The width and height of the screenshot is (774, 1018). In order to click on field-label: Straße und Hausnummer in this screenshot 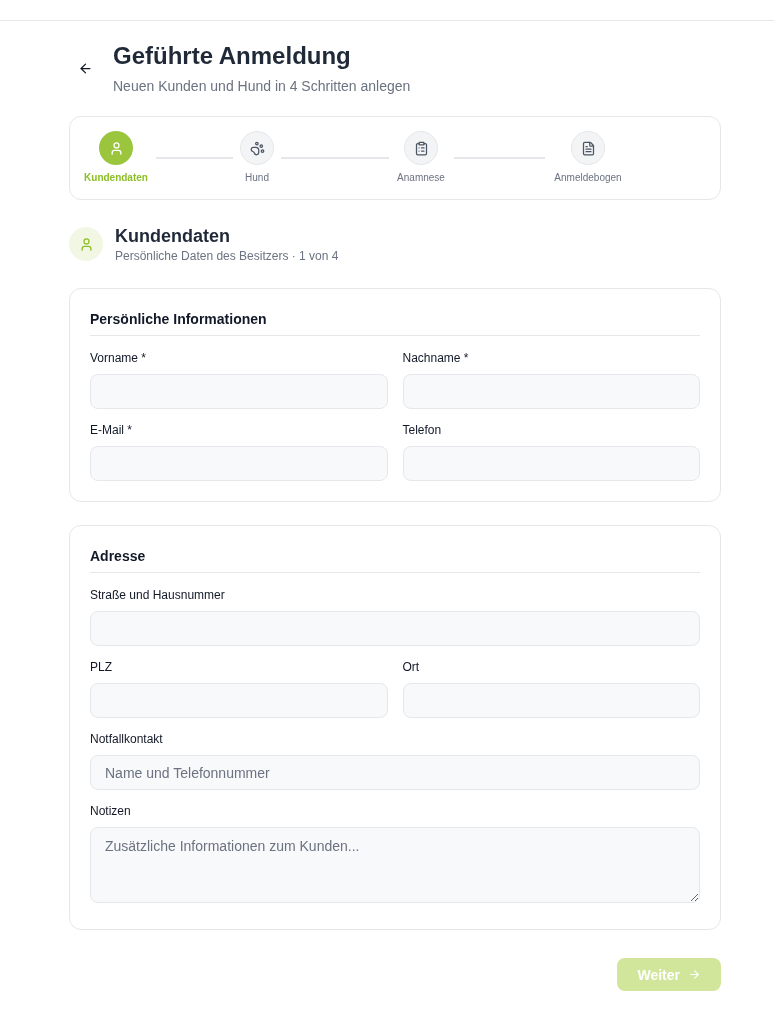, I will do `click(158, 595)`.